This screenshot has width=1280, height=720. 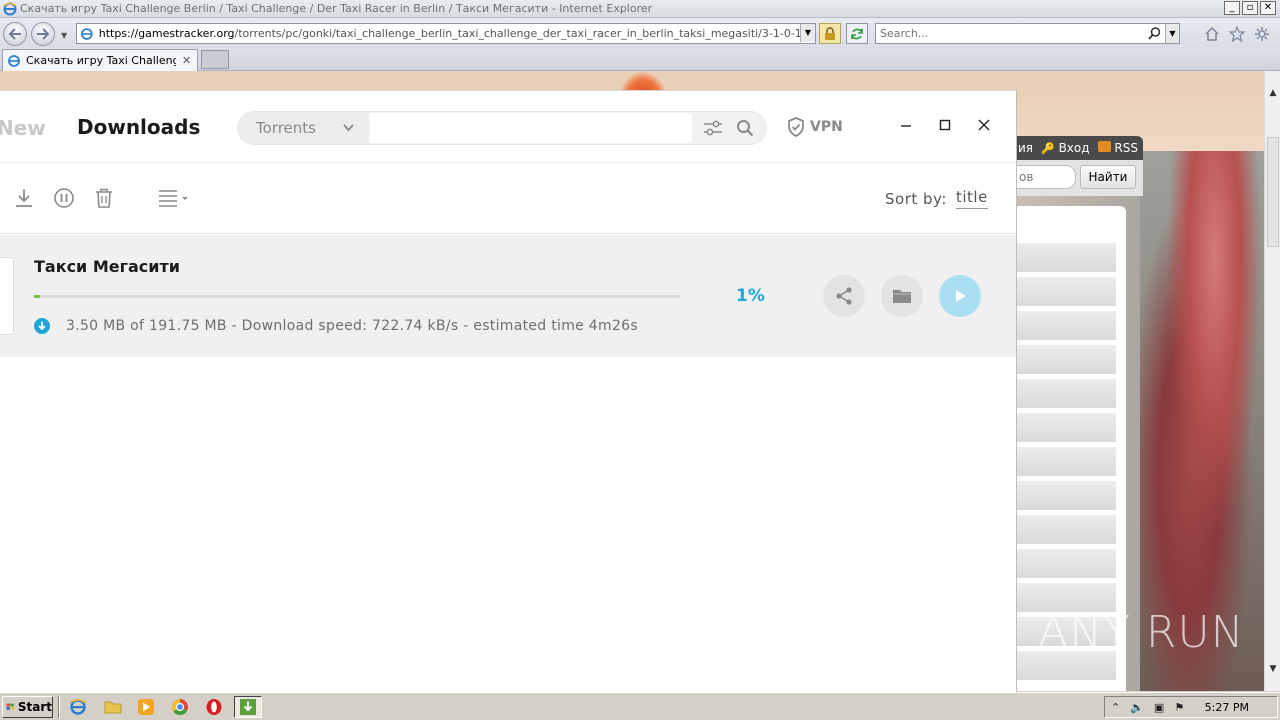 I want to click on vpn-button: VPN, so click(x=815, y=127).